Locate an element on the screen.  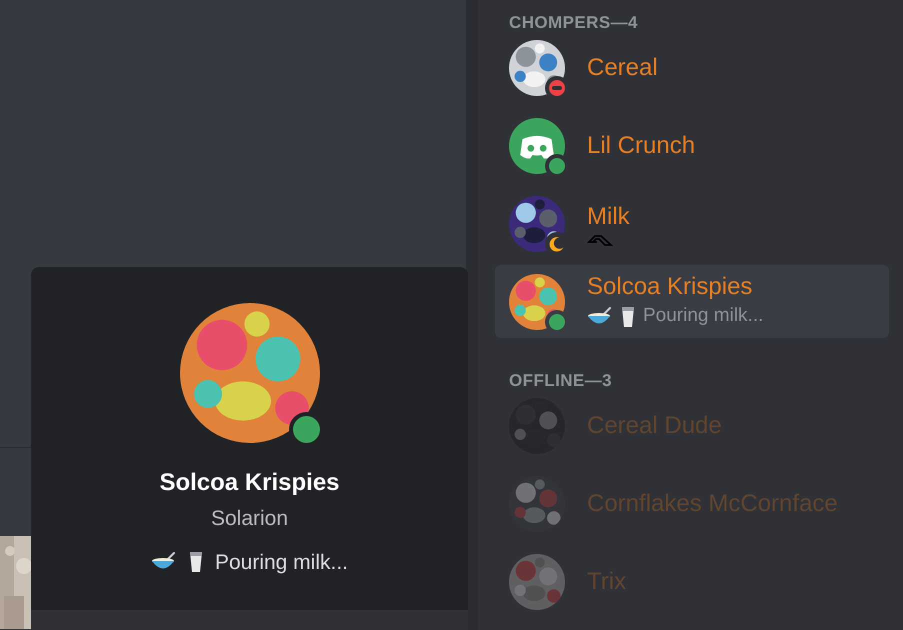
section-header: OFFLINE—3 is located at coordinates (560, 381).